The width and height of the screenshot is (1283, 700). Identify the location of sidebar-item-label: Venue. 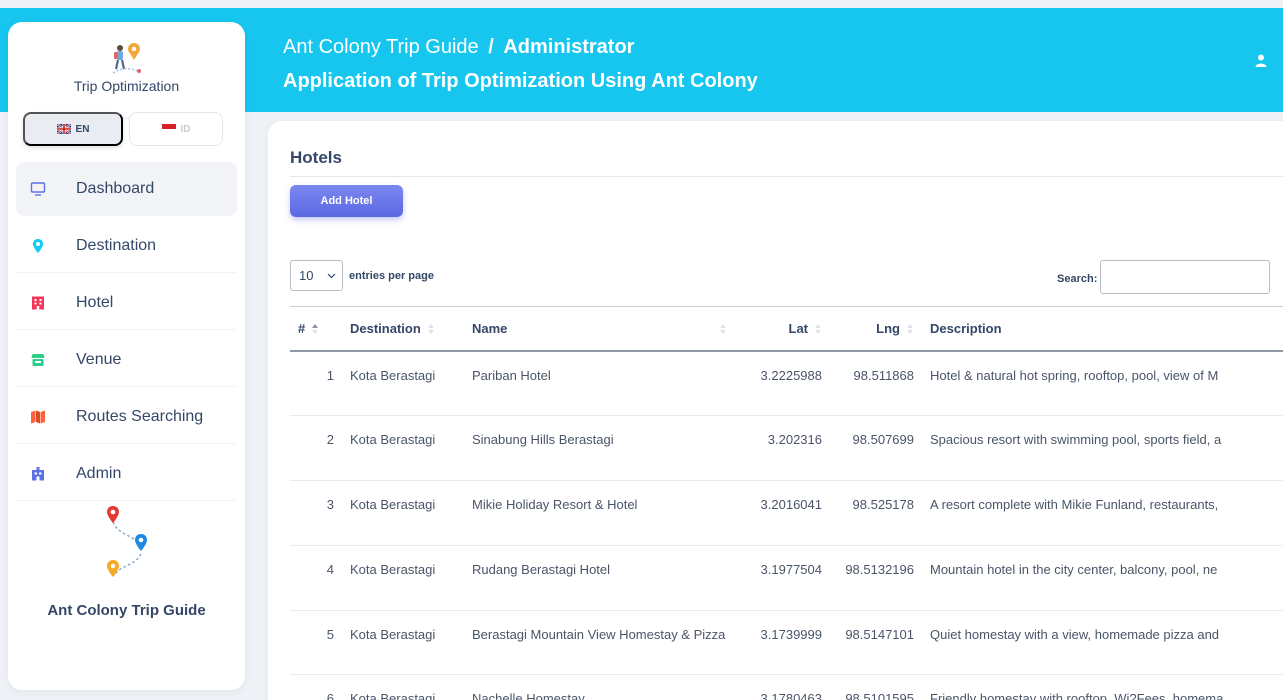
(99, 359).